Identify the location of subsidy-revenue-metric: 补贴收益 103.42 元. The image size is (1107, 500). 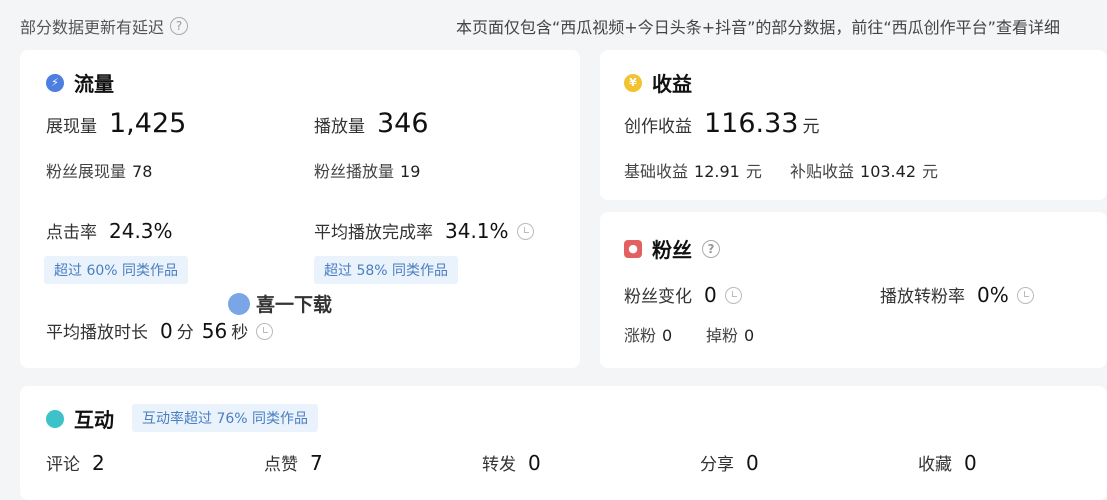
(864, 170).